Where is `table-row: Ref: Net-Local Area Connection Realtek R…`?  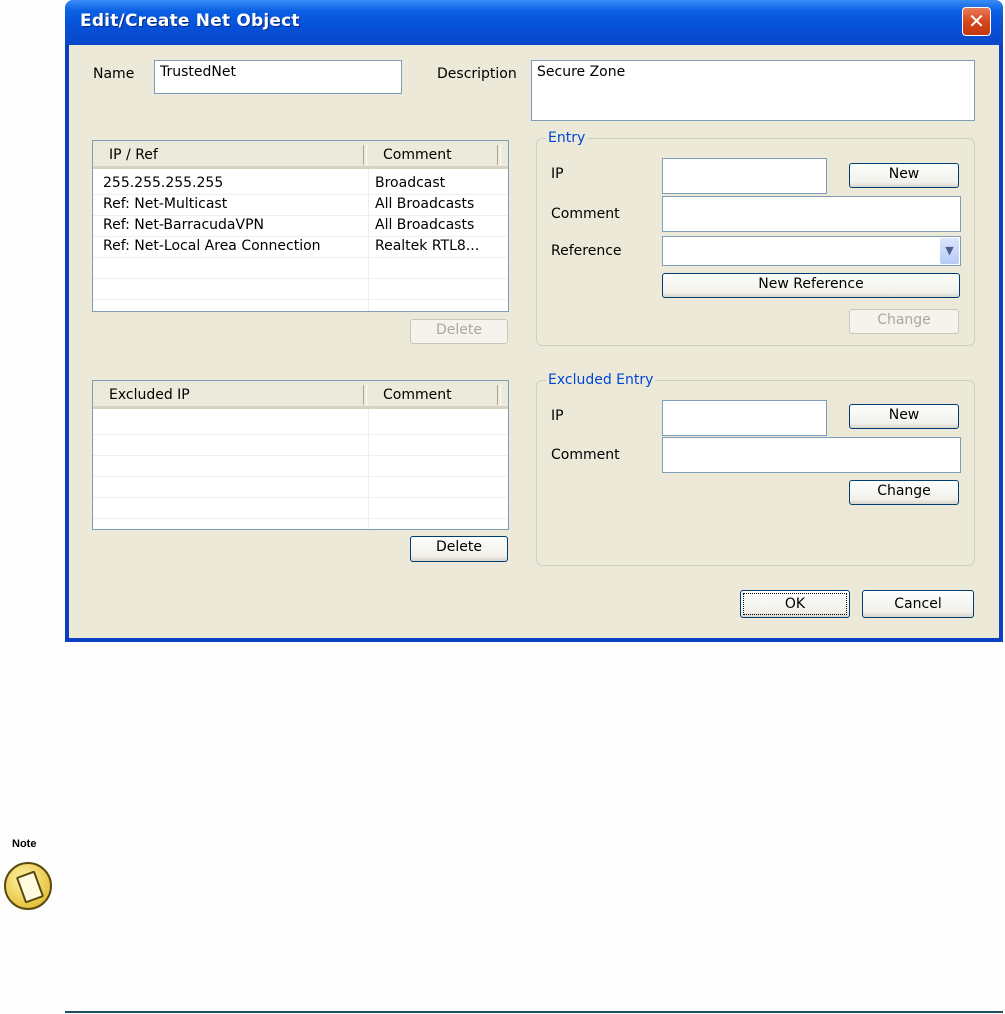 table-row: Ref: Net-Local Area Connection Realtek R… is located at coordinates (300, 247).